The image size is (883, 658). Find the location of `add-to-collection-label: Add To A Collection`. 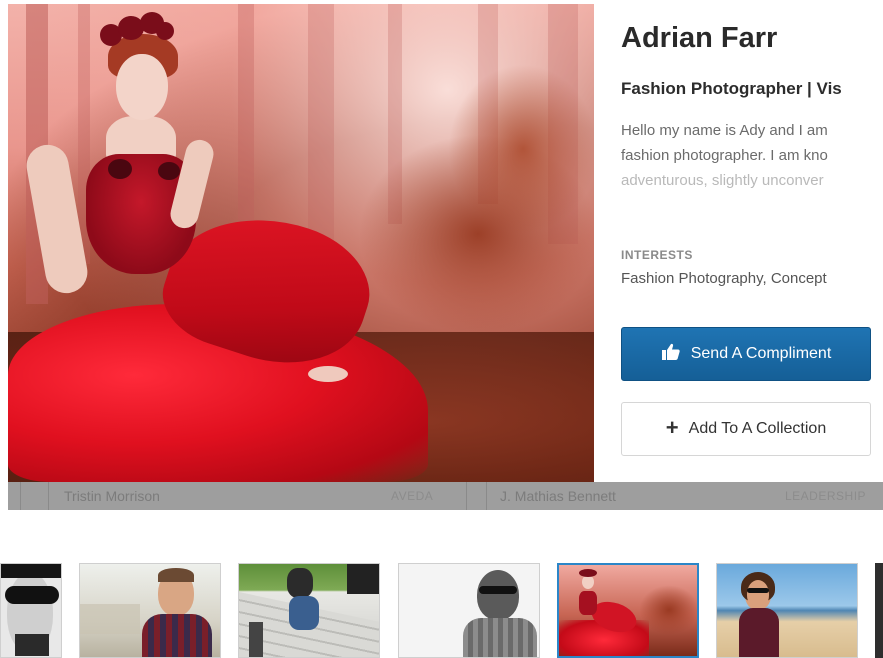

add-to-collection-label: Add To A Collection is located at coordinates (757, 428).